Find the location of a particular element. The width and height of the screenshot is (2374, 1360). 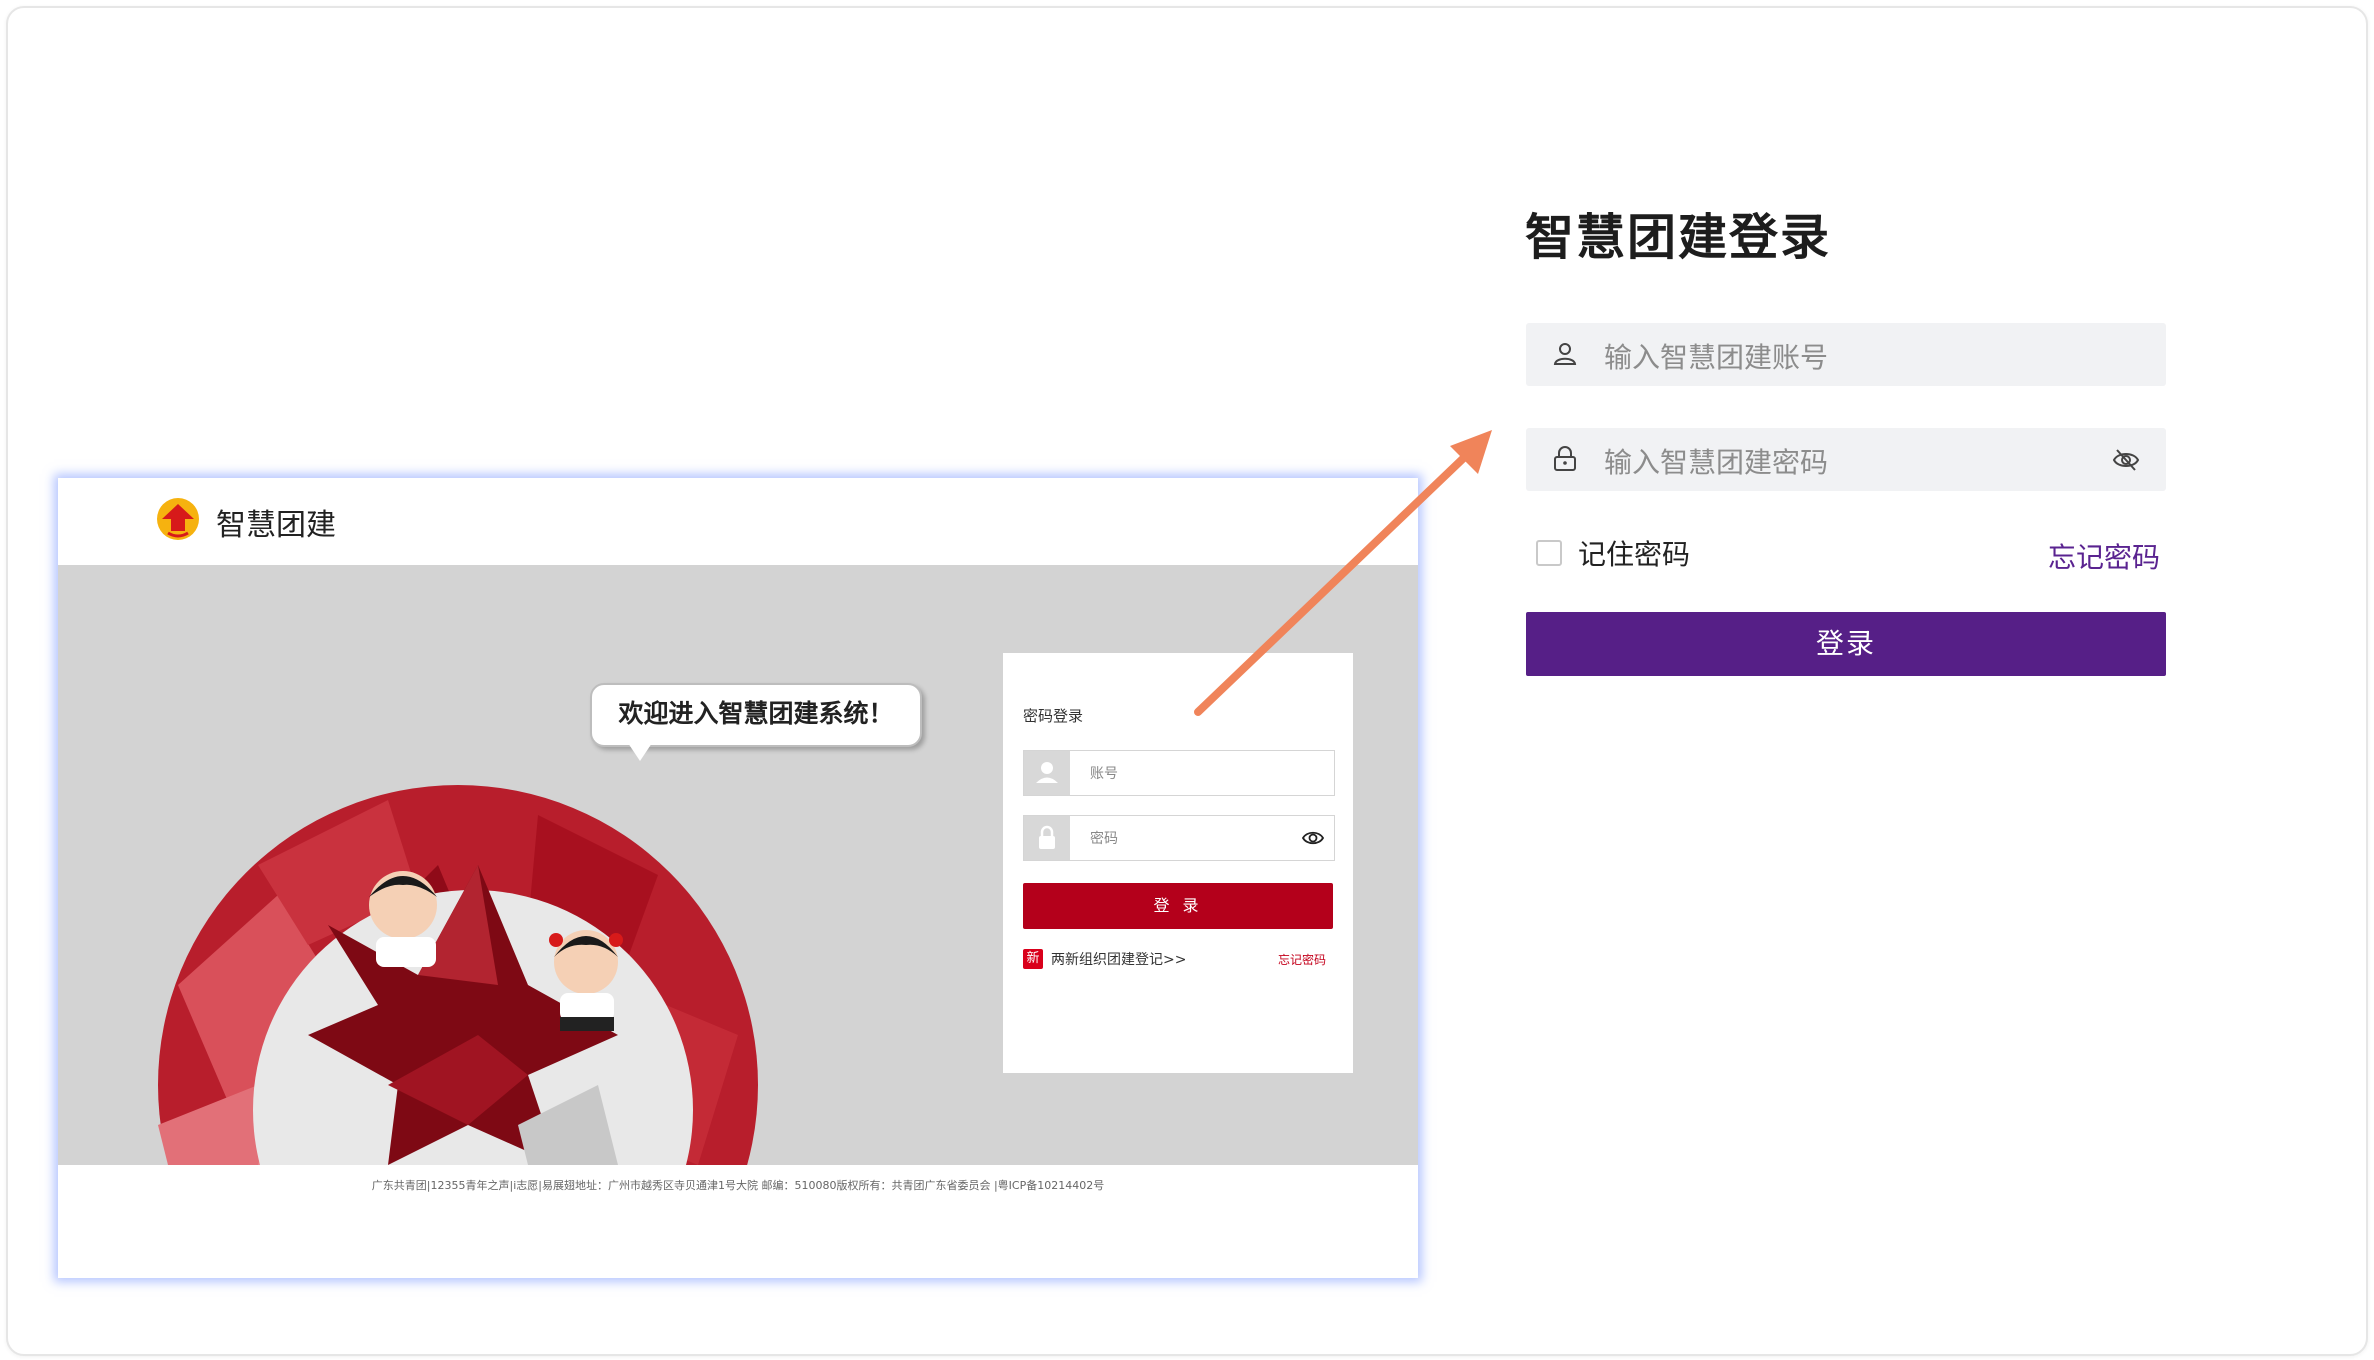

old-card-title: 密码登录 is located at coordinates (1053, 716).